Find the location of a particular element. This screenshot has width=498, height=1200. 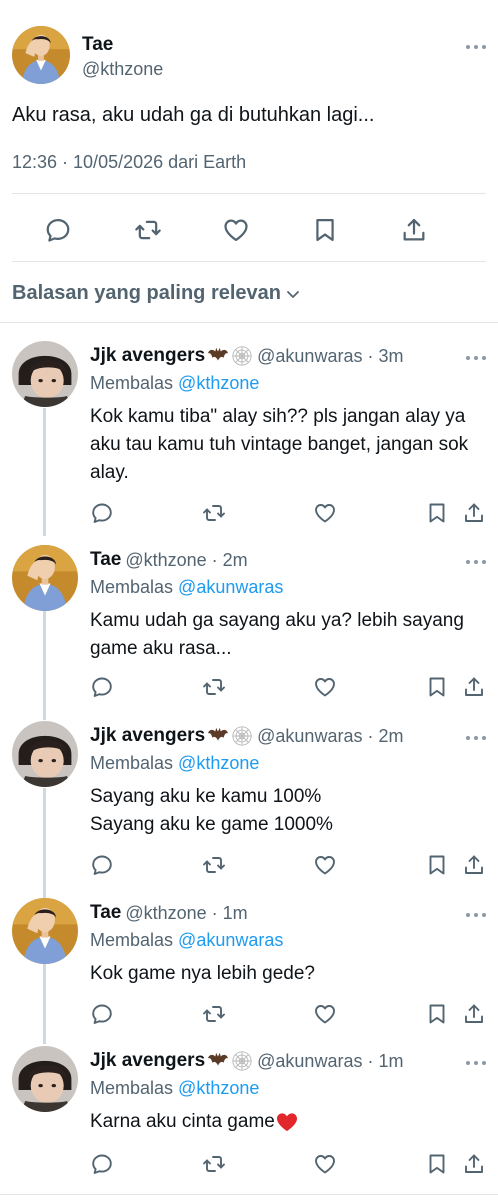

author-handle: @kthzone · 1m is located at coordinates (186, 913).